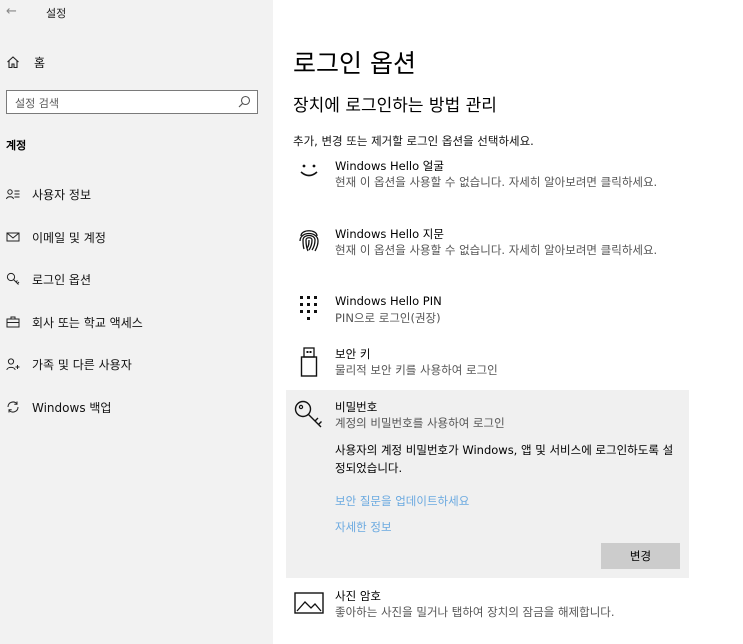 The image size is (743, 644). I want to click on key-icon, so click(13, 279).